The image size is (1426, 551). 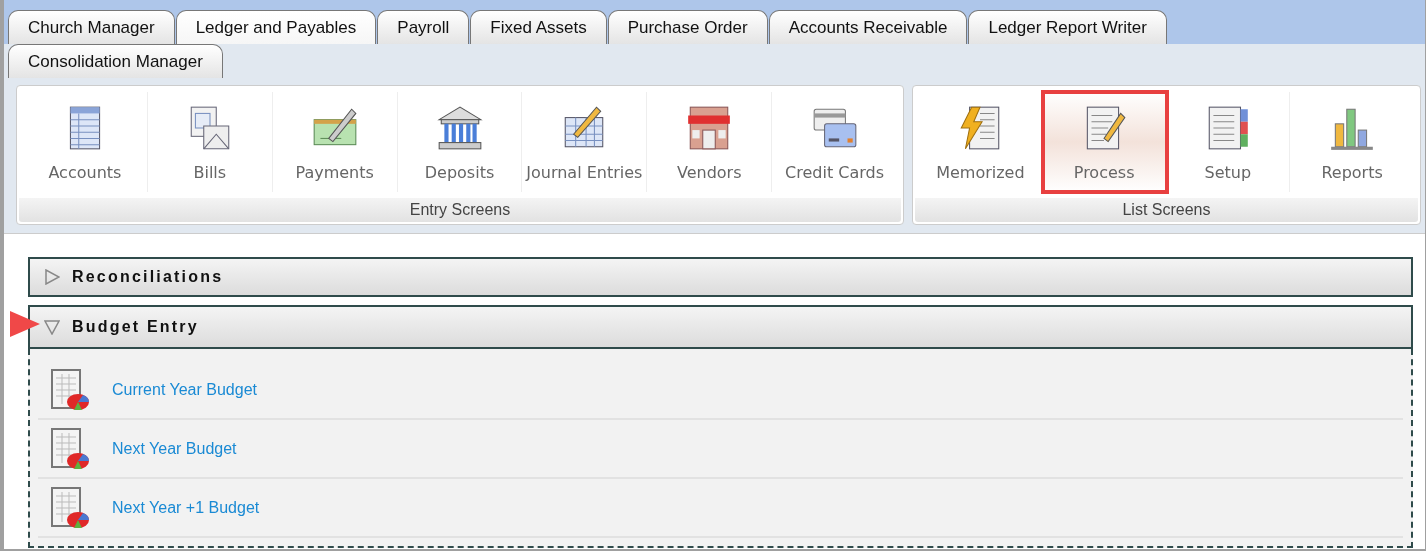 I want to click on budget-link: Next Year Budget, so click(x=174, y=448).